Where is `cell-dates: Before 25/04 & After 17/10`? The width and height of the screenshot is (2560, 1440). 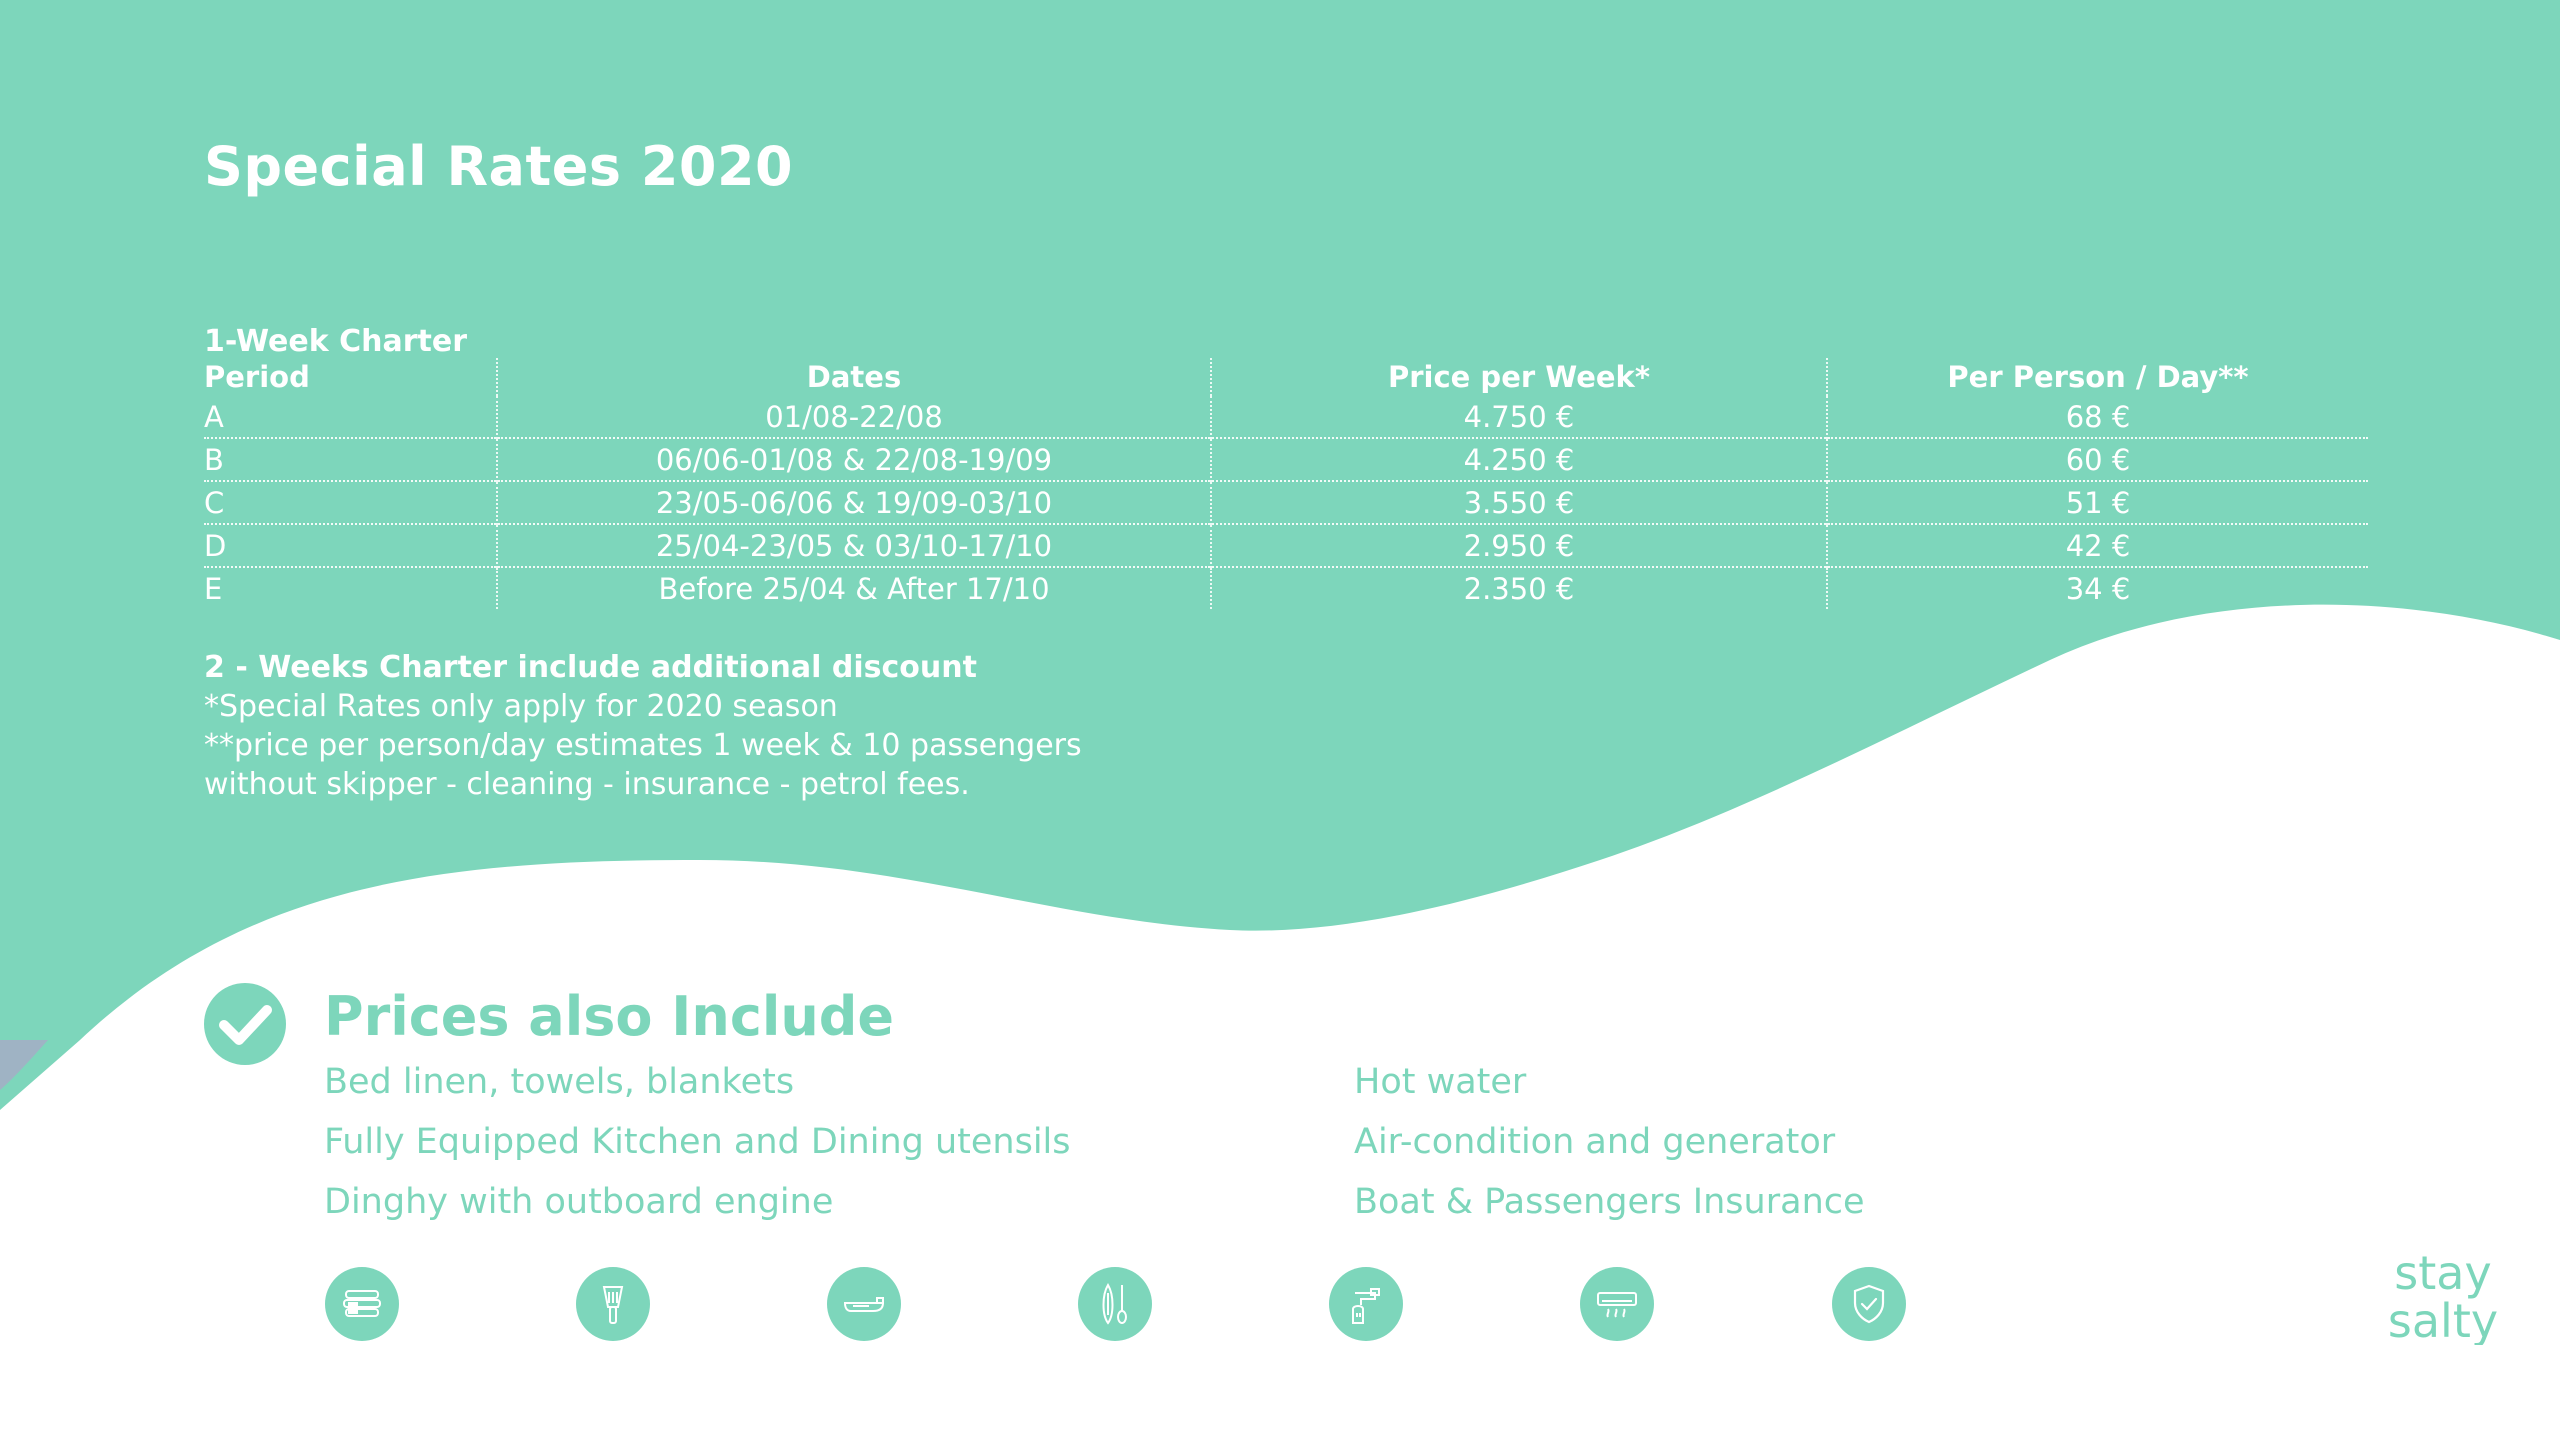 cell-dates: Before 25/04 & After 17/10 is located at coordinates (853, 587).